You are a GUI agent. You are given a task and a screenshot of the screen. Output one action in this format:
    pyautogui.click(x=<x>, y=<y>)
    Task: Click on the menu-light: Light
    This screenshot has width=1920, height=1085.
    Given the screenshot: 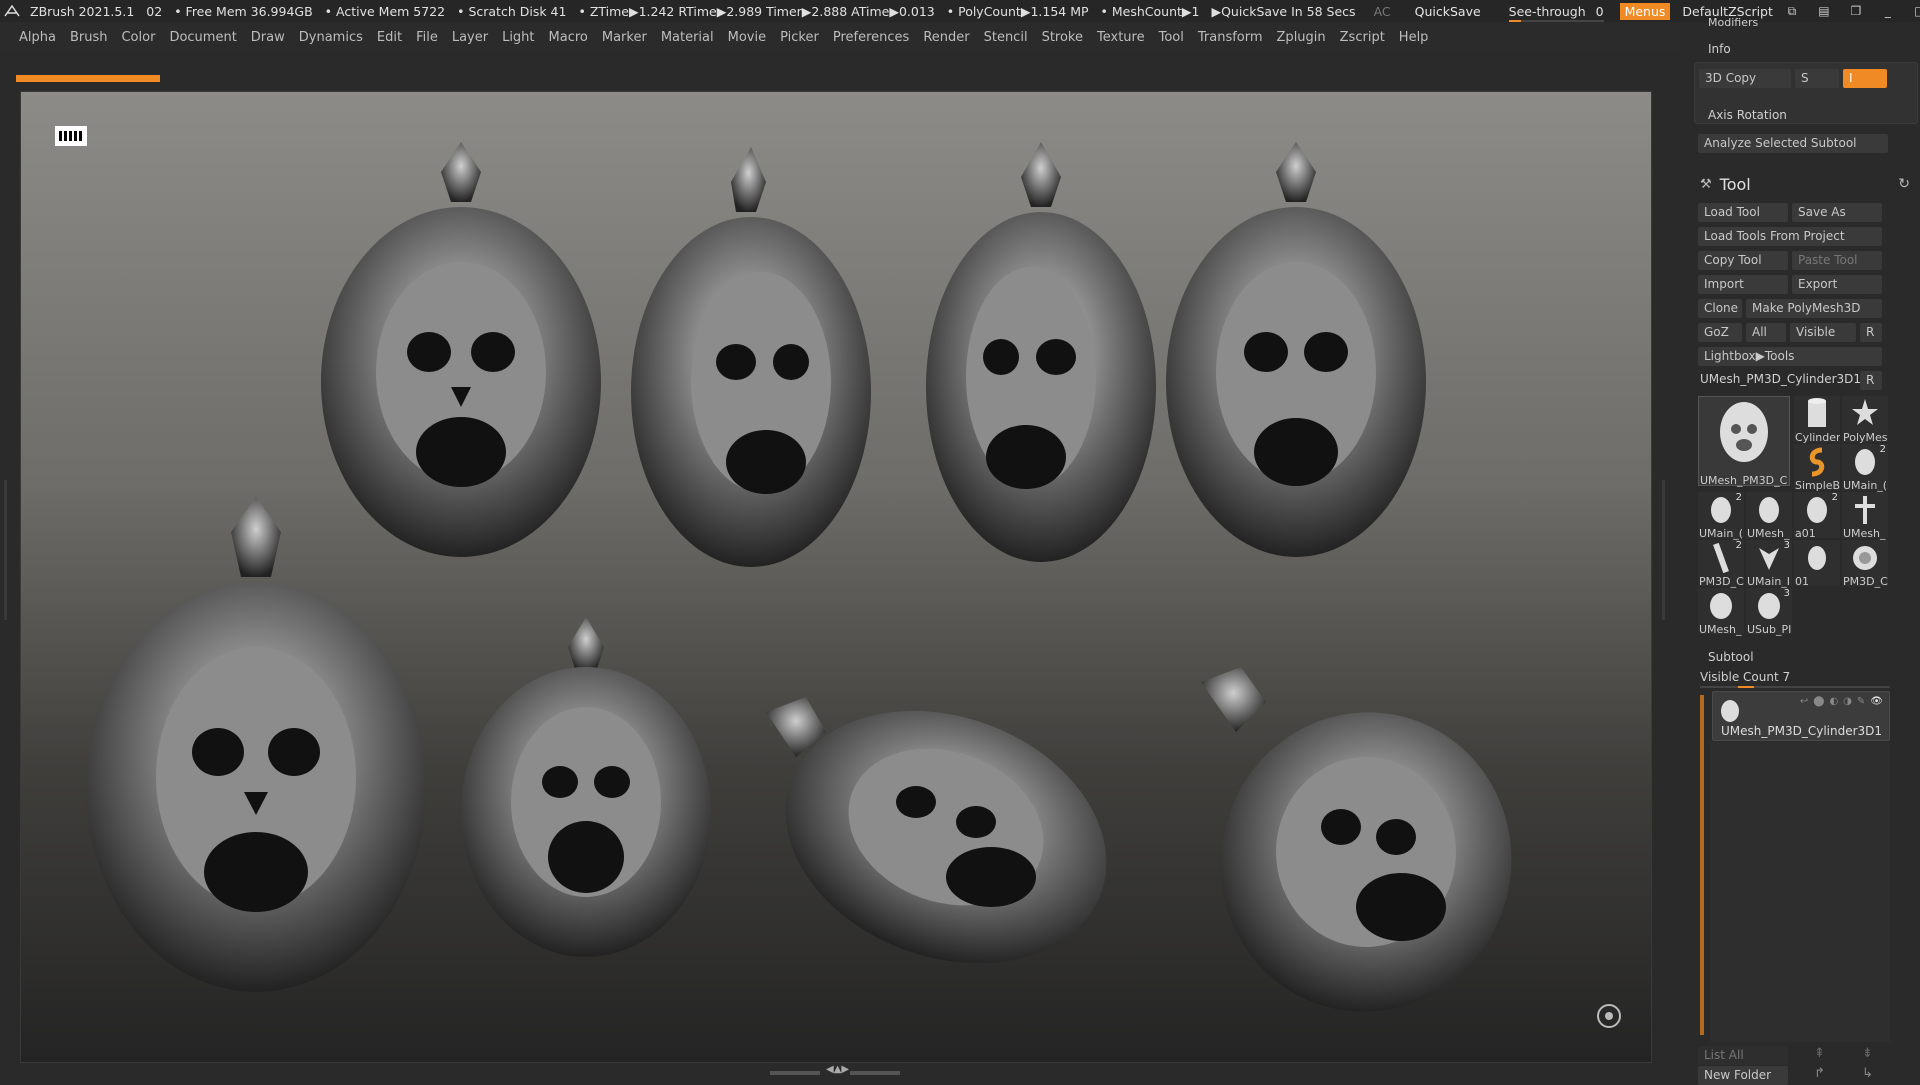 What is the action you would take?
    pyautogui.click(x=518, y=37)
    